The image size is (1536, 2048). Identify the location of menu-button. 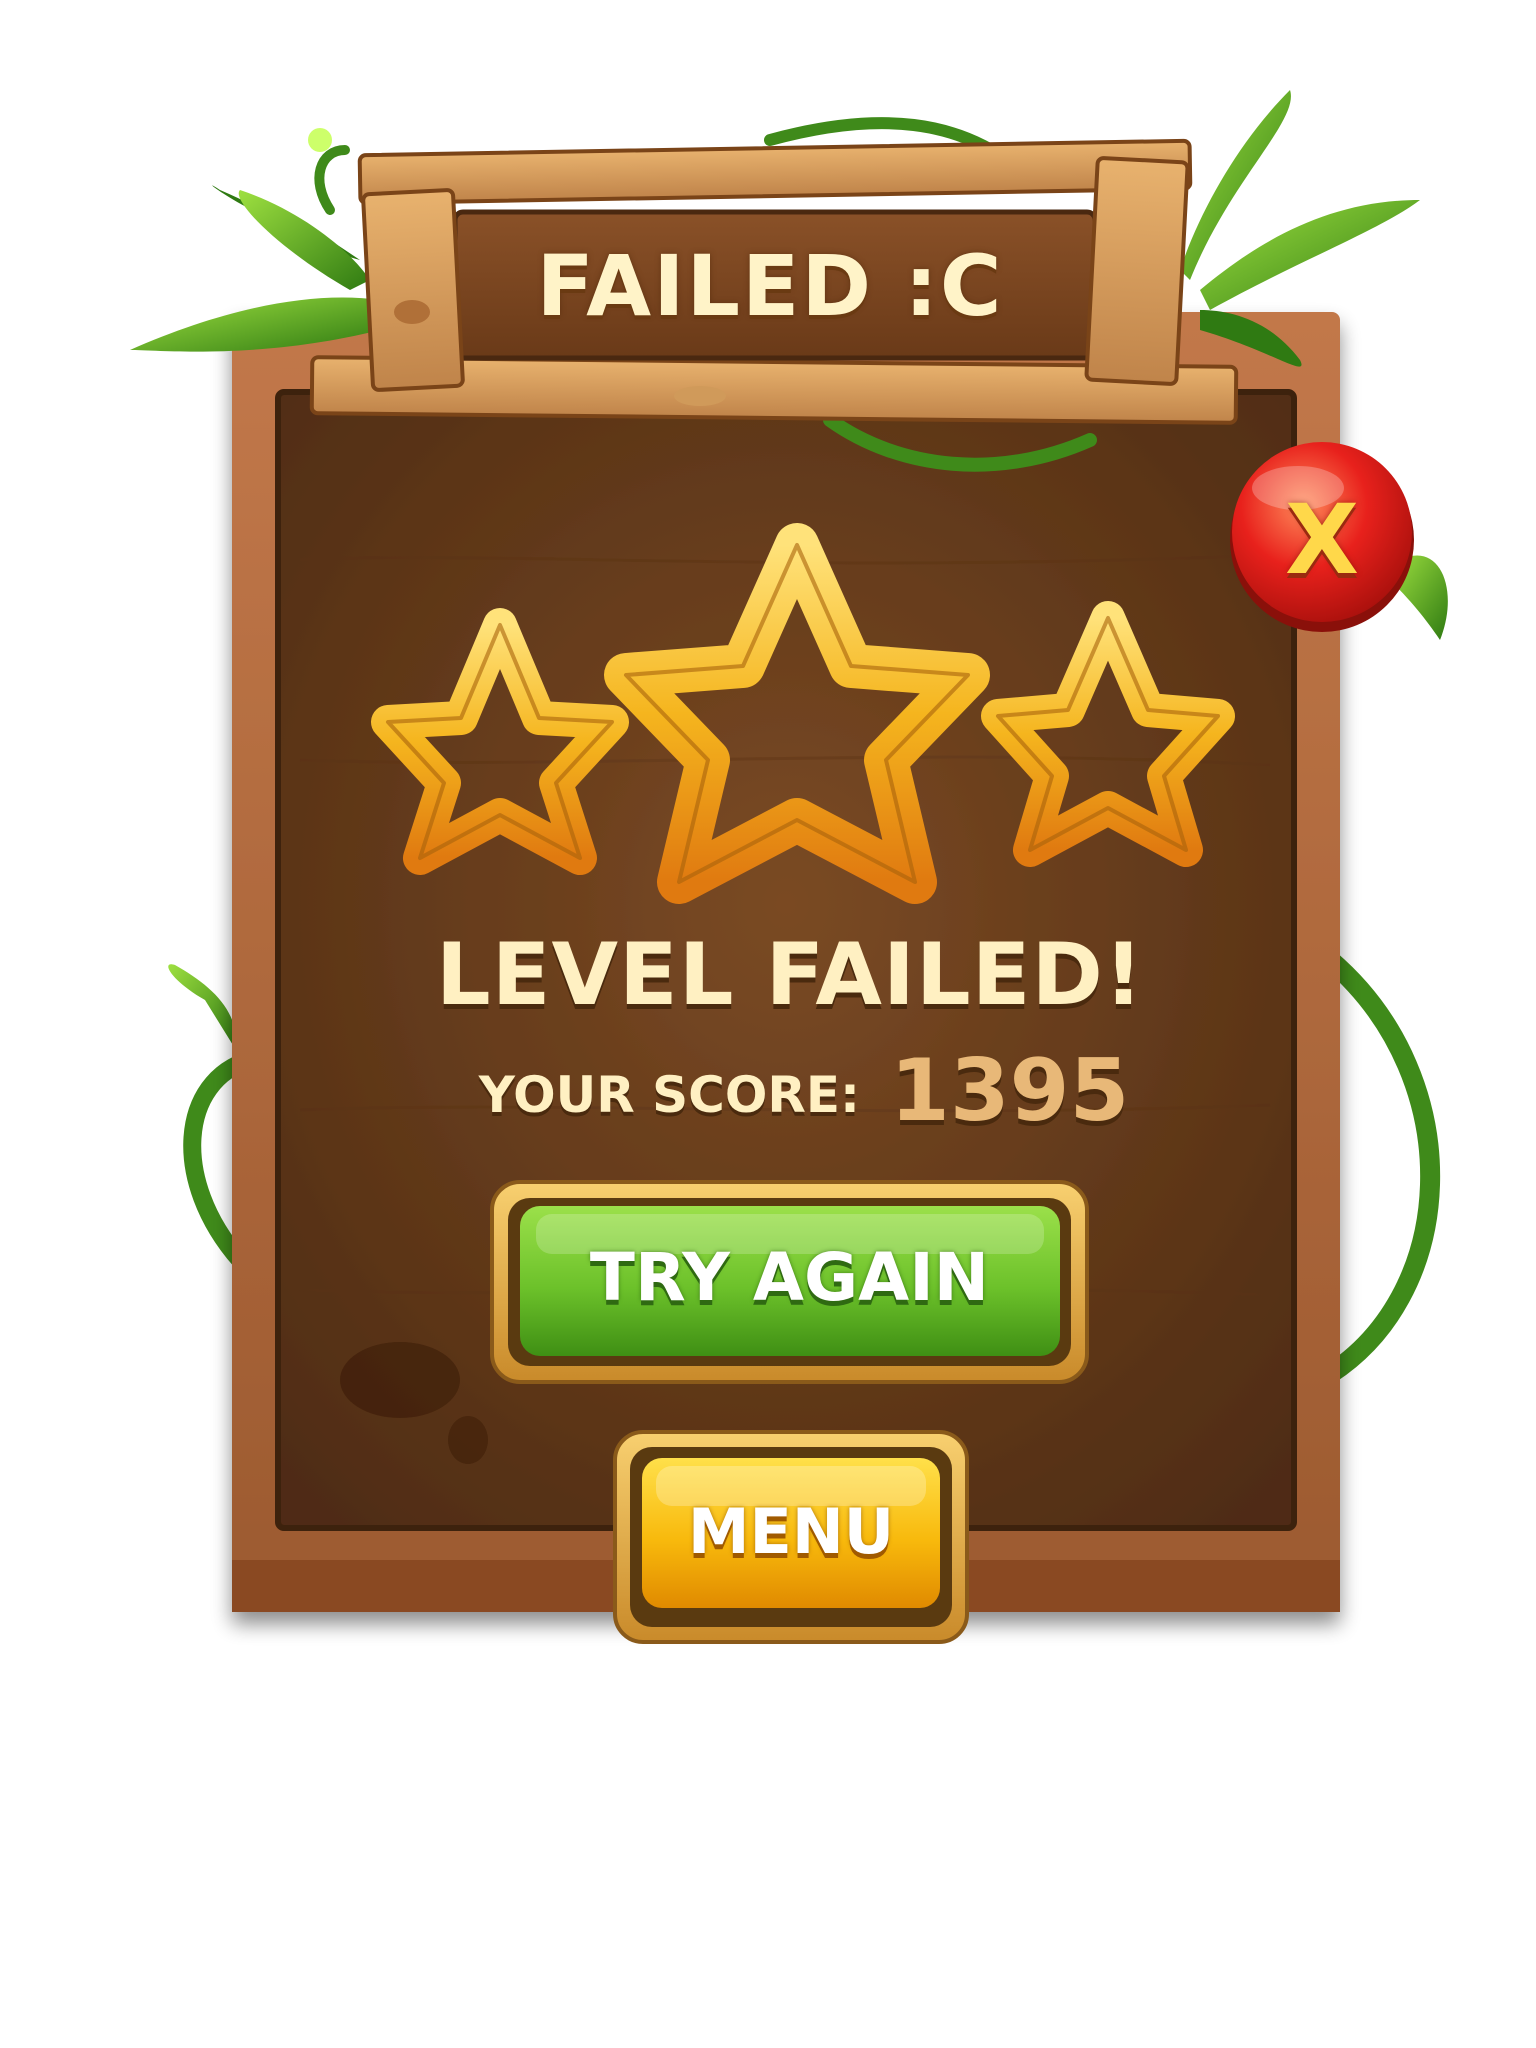
(791, 1536).